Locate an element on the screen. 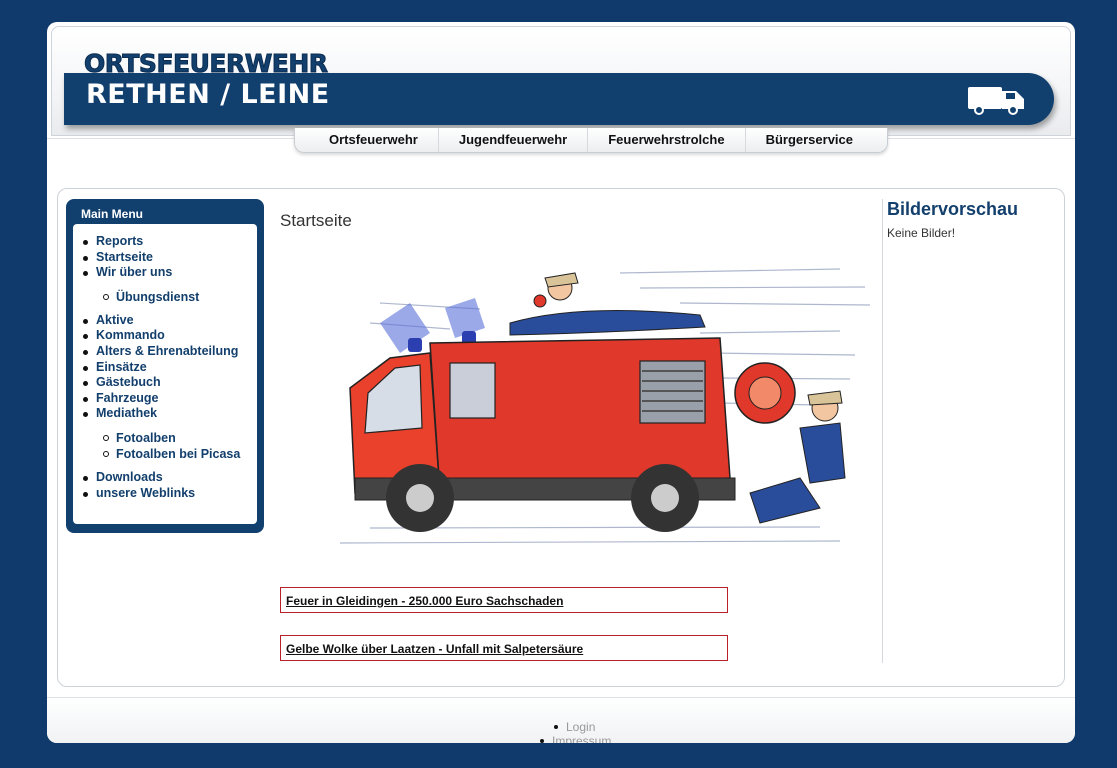 The width and height of the screenshot is (1117, 768). site-footer: Login Impressum is located at coordinates (561, 720).